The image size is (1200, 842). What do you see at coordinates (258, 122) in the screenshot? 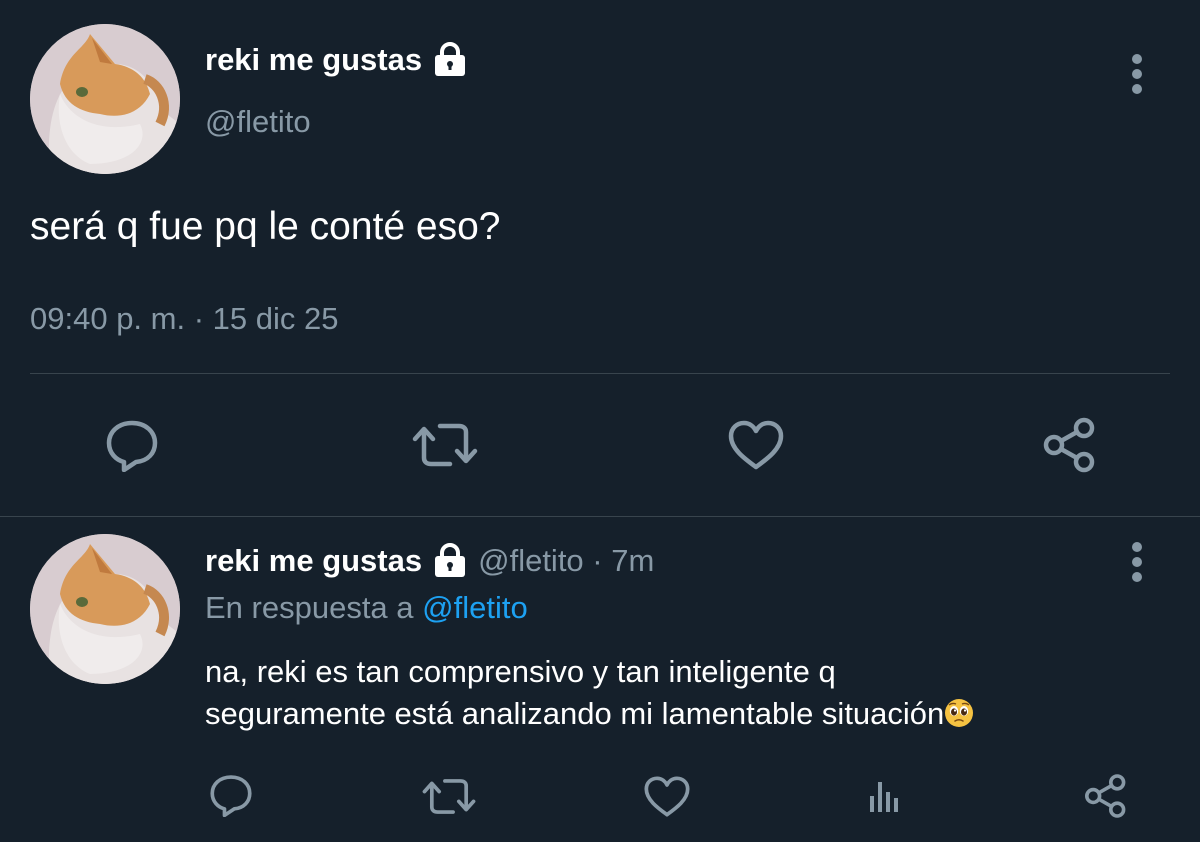
I see `user-handle: @fletito` at bounding box center [258, 122].